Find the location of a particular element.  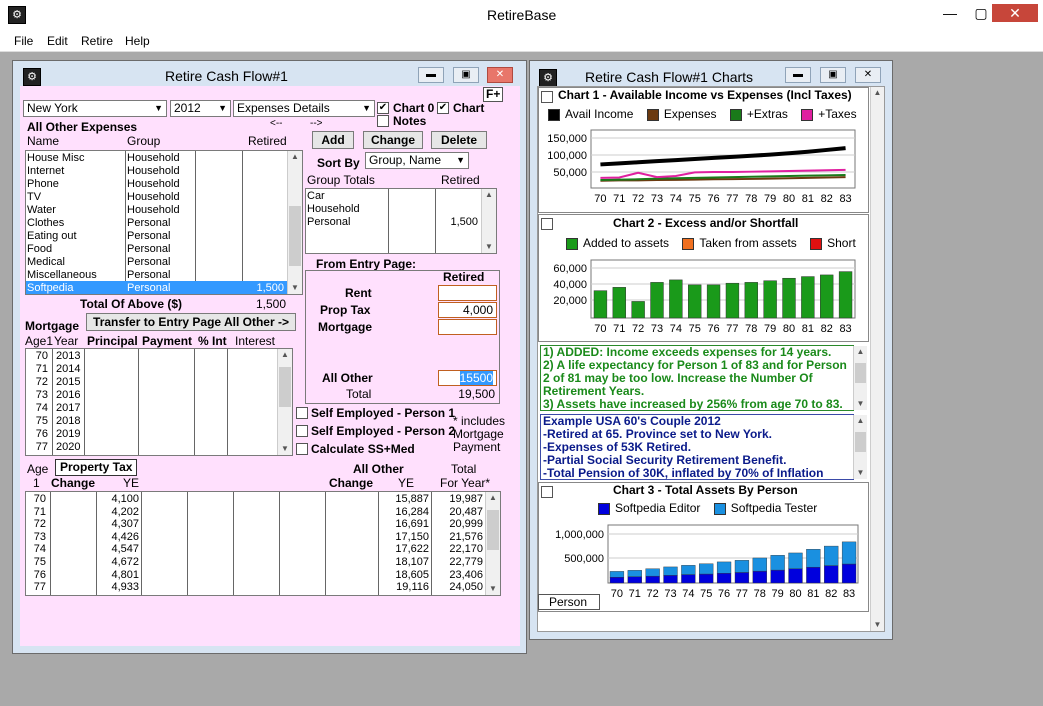

sort-select: Group, Name ▼ is located at coordinates (417, 160).